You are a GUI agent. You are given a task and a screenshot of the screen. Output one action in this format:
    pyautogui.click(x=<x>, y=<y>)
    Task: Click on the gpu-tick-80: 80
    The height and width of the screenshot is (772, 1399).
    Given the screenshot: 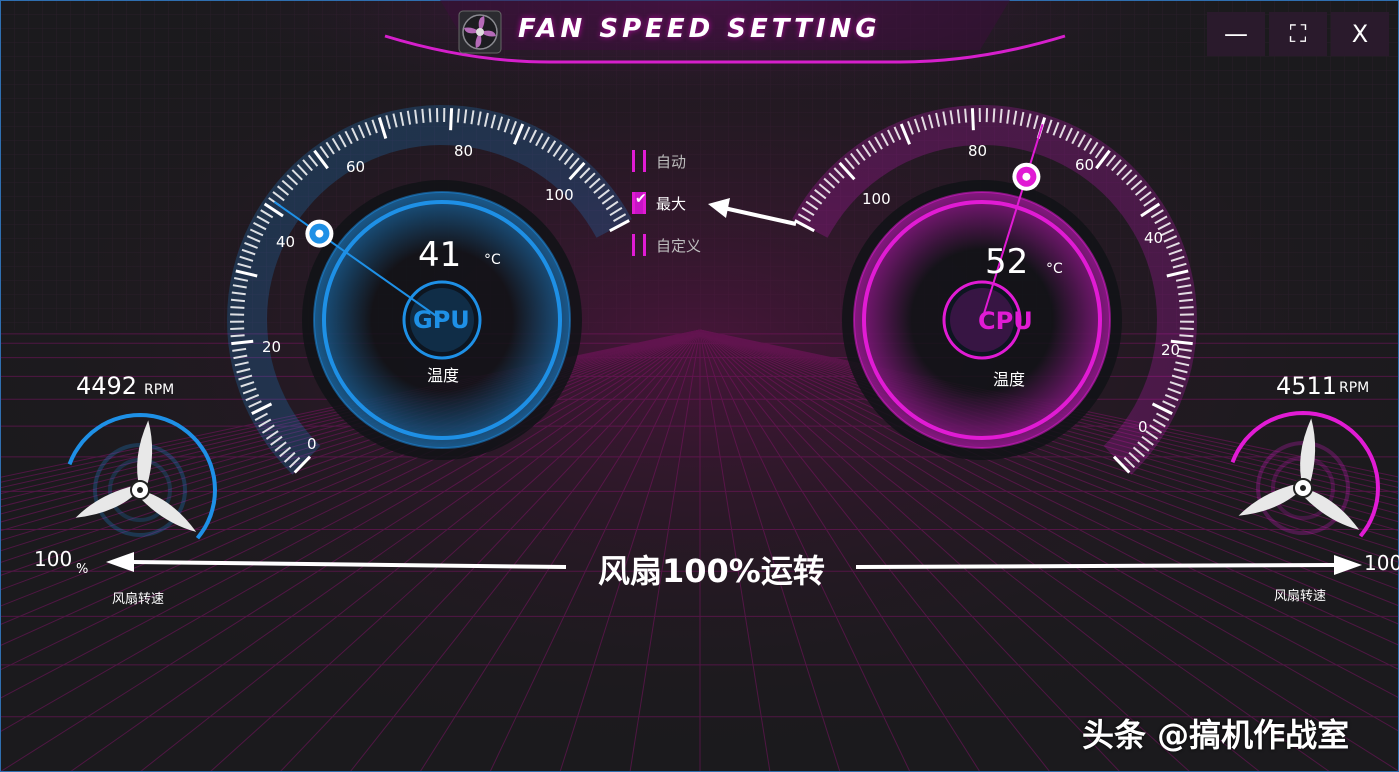 What is the action you would take?
    pyautogui.click(x=464, y=151)
    